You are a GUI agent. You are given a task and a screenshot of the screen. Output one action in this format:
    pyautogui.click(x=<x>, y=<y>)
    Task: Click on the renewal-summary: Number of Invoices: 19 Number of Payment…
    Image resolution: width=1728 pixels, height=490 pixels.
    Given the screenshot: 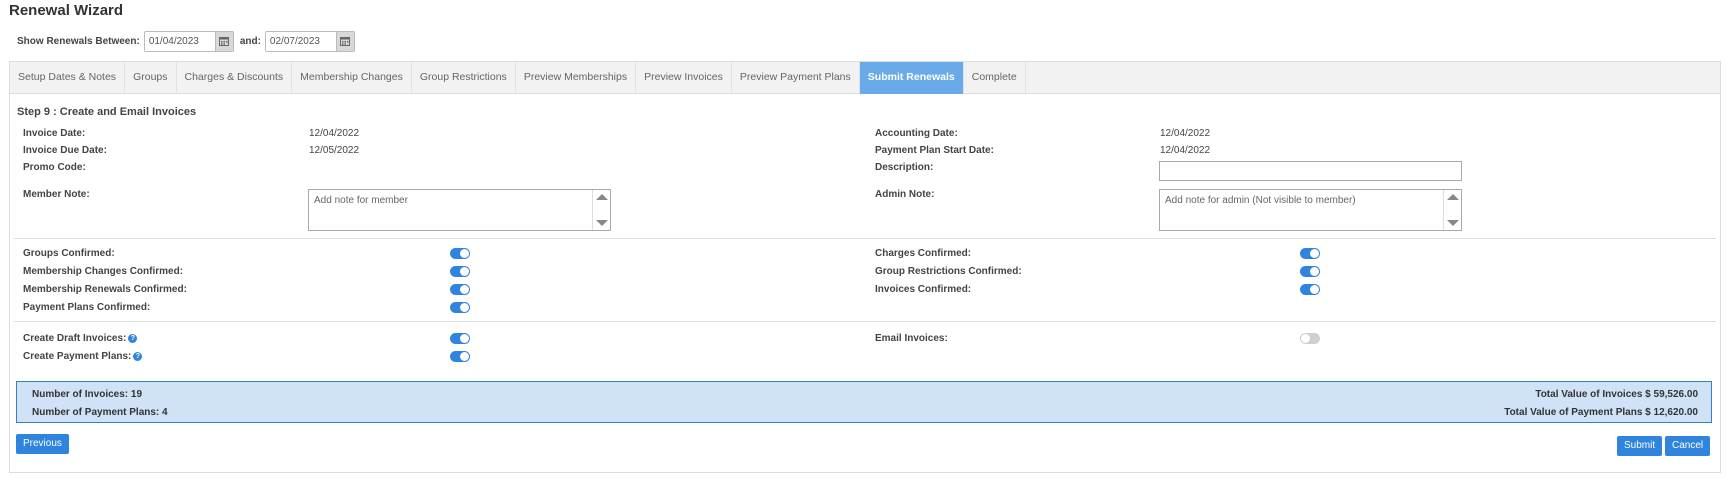 What is the action you would take?
    pyautogui.click(x=864, y=402)
    